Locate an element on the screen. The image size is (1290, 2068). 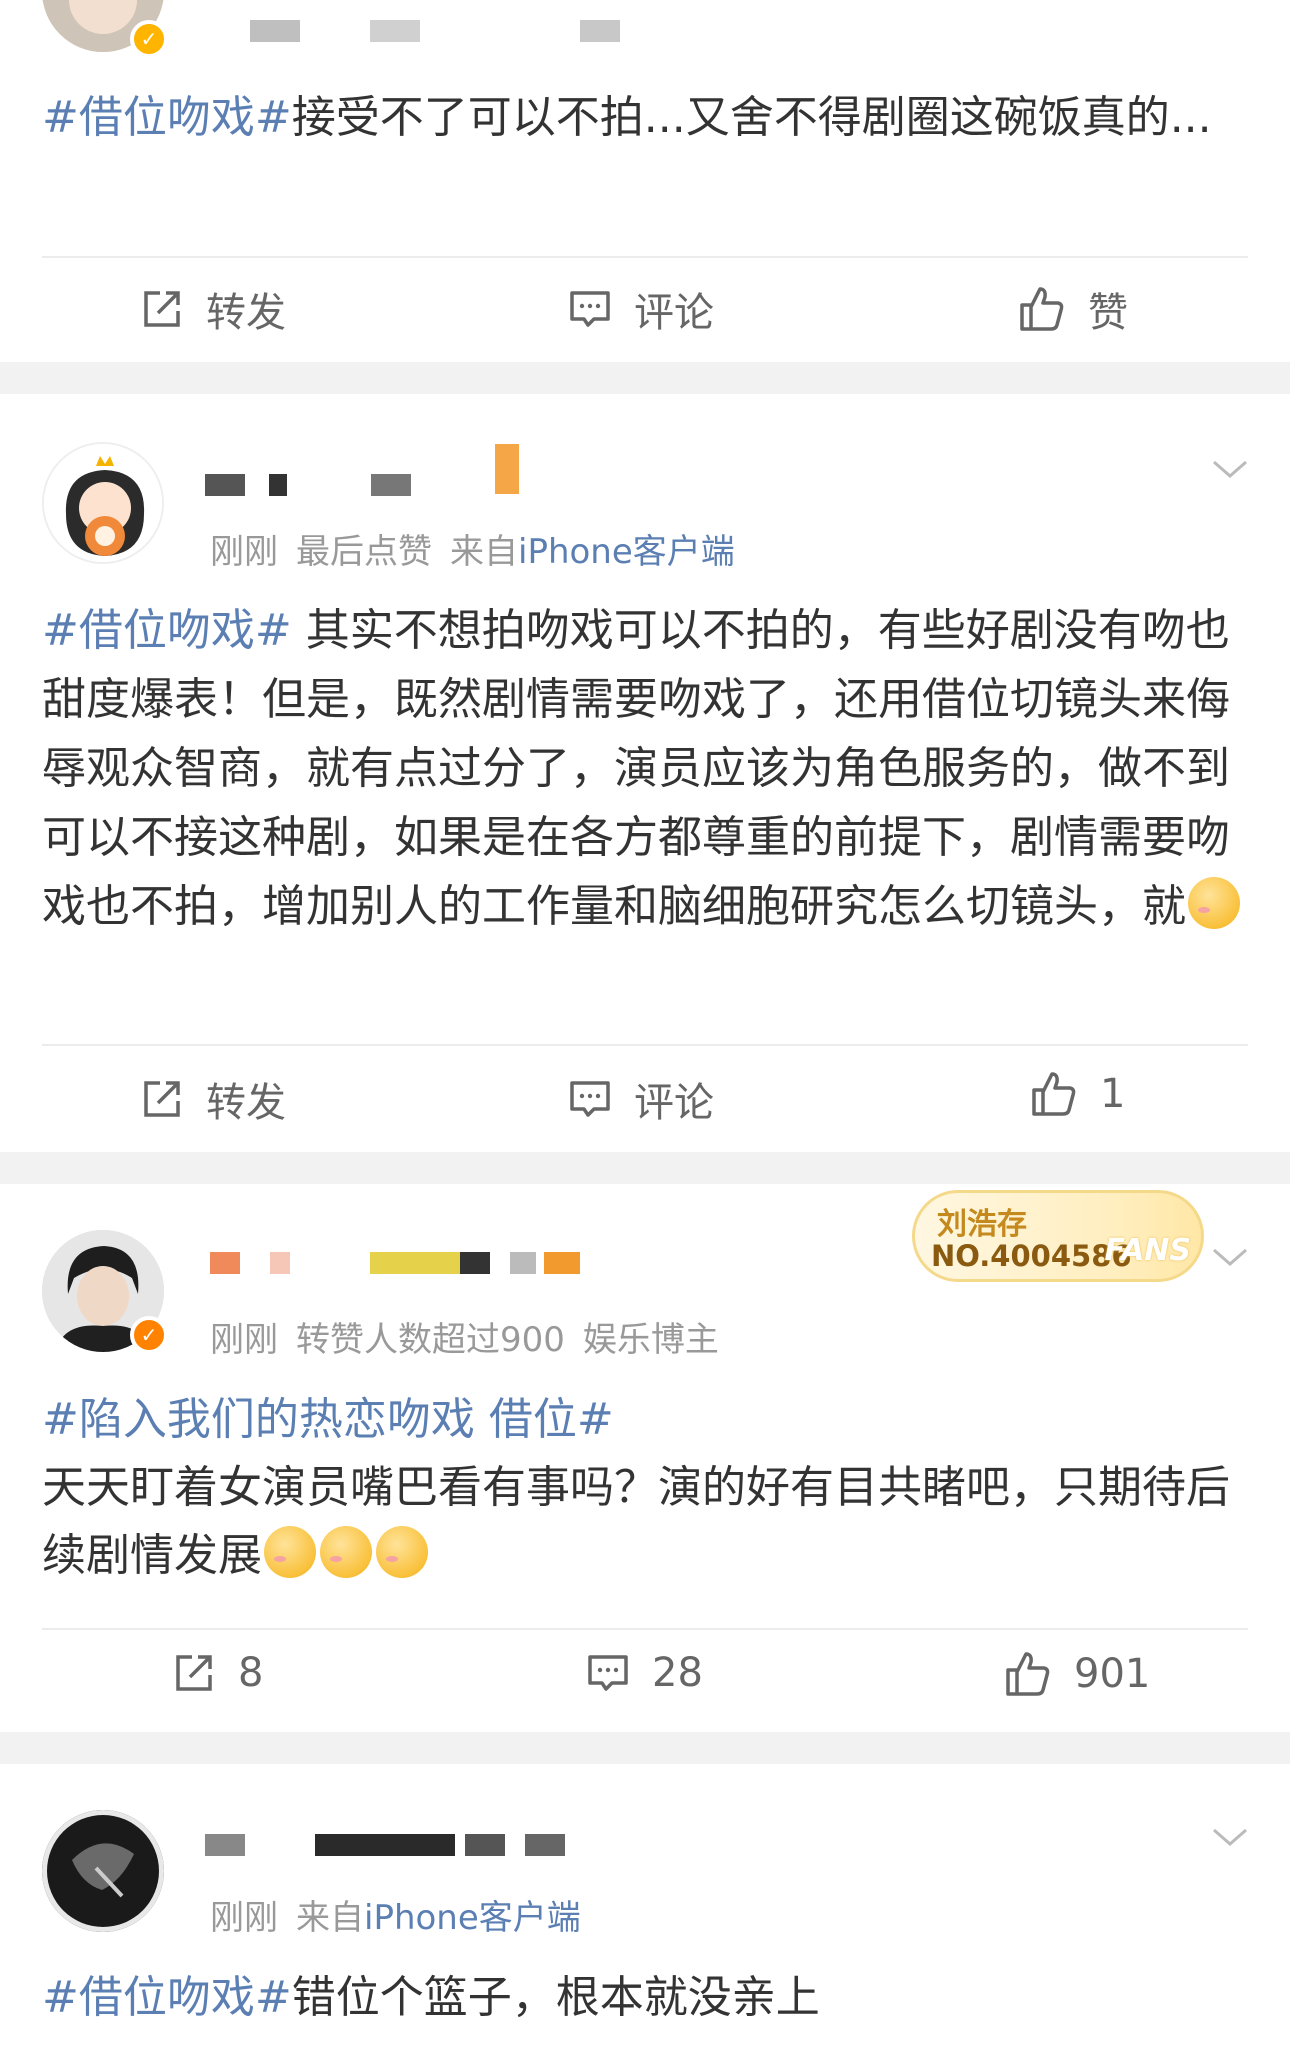
post-meta: 刚刚 来自iPhone客户端 is located at coordinates (395, 1914).